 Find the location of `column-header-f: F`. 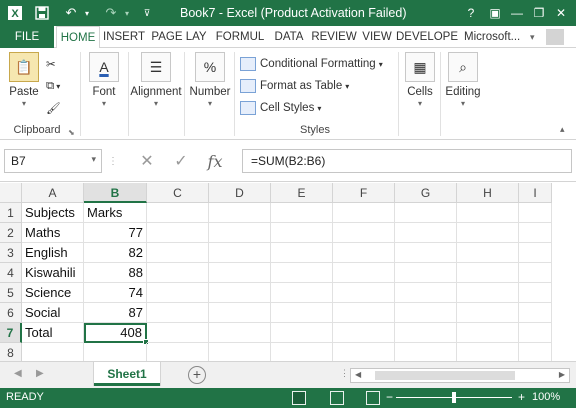

column-header-f: F is located at coordinates (364, 193).